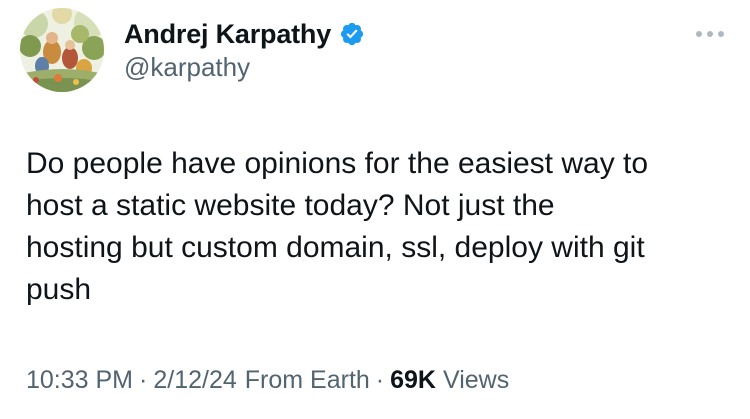 The image size is (750, 419). What do you see at coordinates (476, 379) in the screenshot?
I see `views-label: Views` at bounding box center [476, 379].